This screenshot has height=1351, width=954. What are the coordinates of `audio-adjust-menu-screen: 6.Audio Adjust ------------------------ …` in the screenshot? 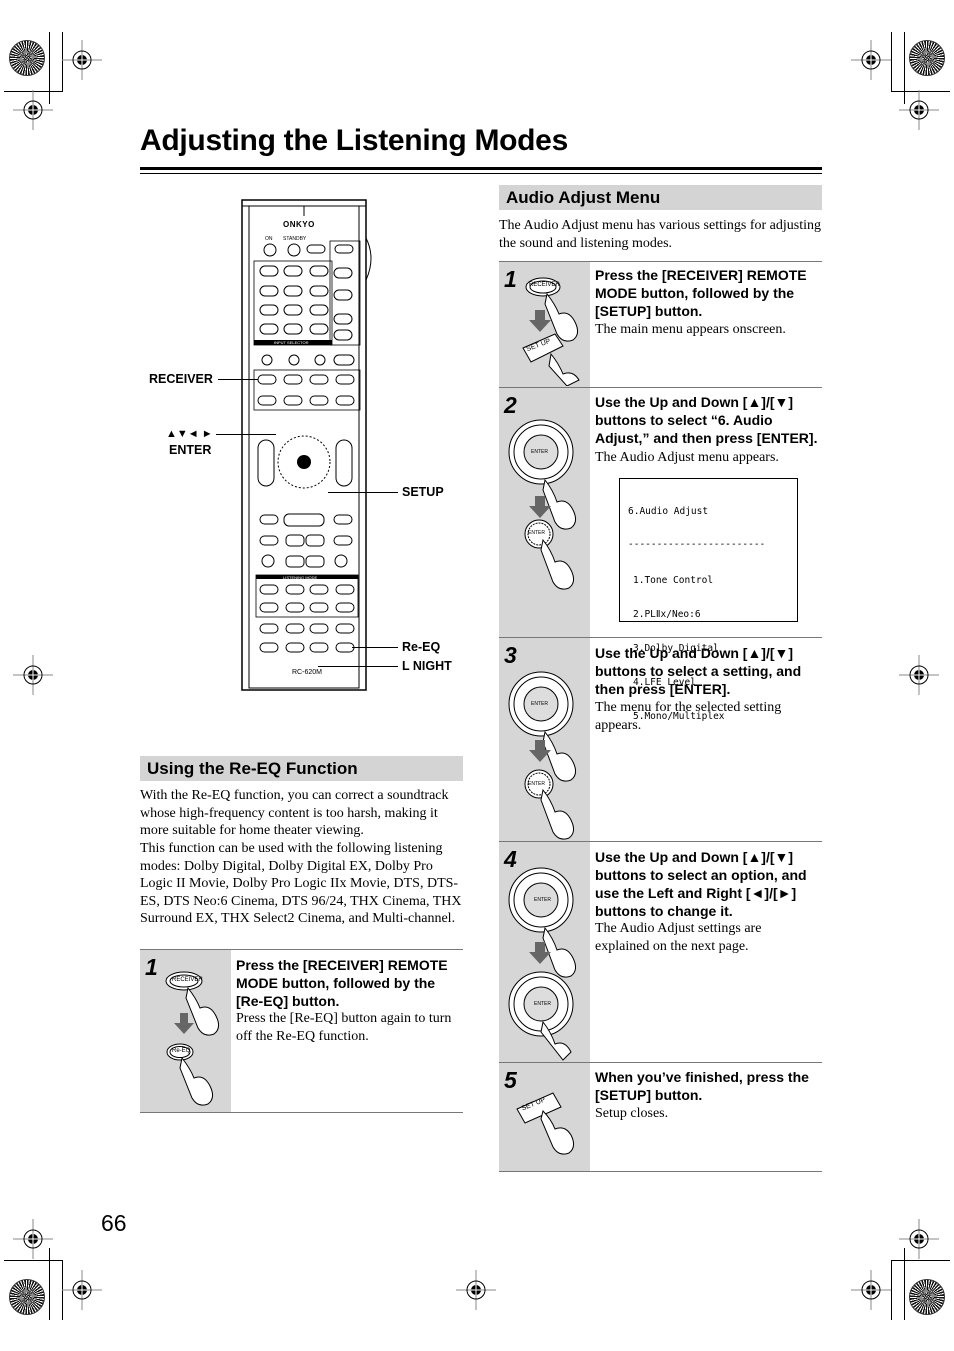 It's located at (708, 600).